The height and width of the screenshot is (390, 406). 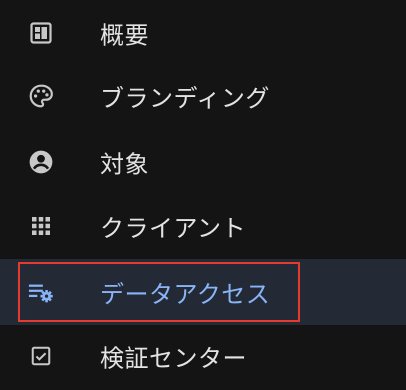 I want to click on nav-item-label: データアクセス, so click(x=185, y=294).